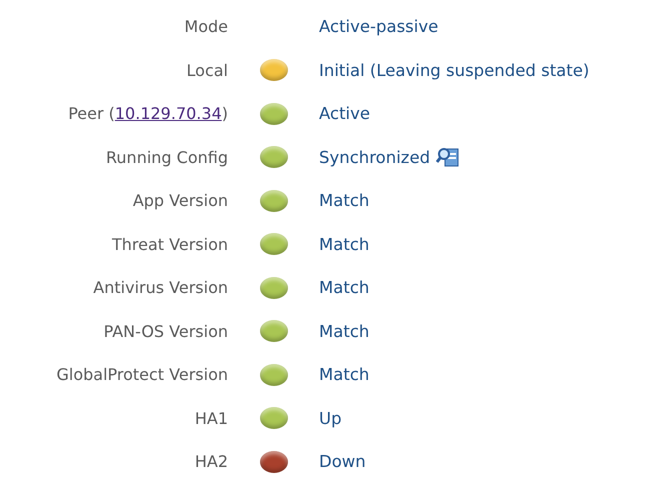  Describe the element at coordinates (225, 114) in the screenshot. I see `field-label: )` at that location.